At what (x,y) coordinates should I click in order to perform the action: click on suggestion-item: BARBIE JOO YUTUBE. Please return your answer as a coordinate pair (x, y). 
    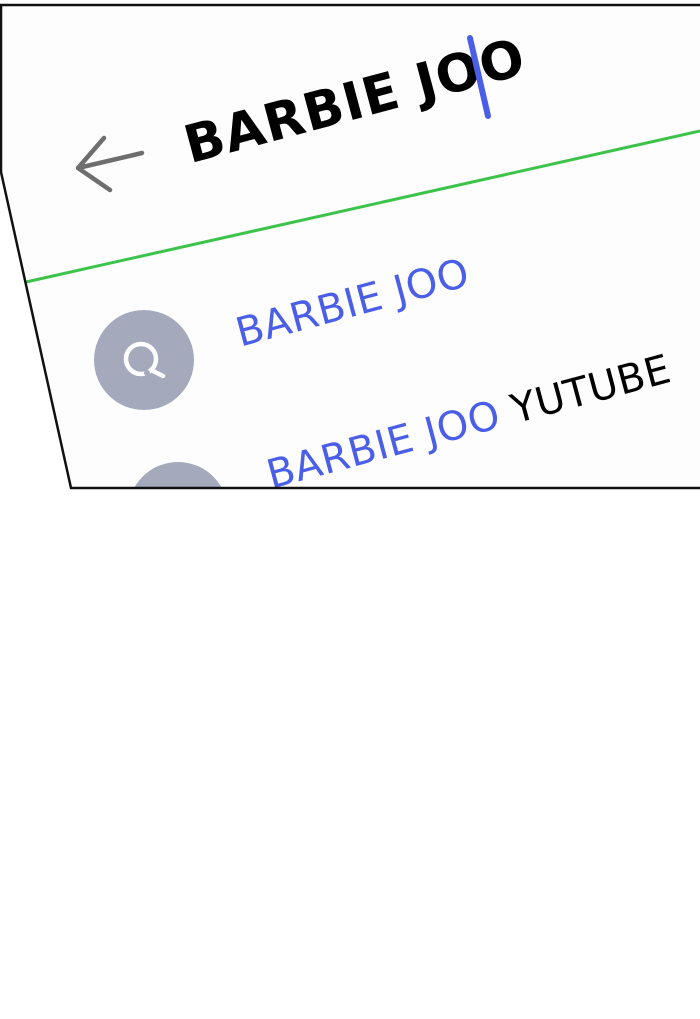
    Looking at the image, I should click on (469, 418).